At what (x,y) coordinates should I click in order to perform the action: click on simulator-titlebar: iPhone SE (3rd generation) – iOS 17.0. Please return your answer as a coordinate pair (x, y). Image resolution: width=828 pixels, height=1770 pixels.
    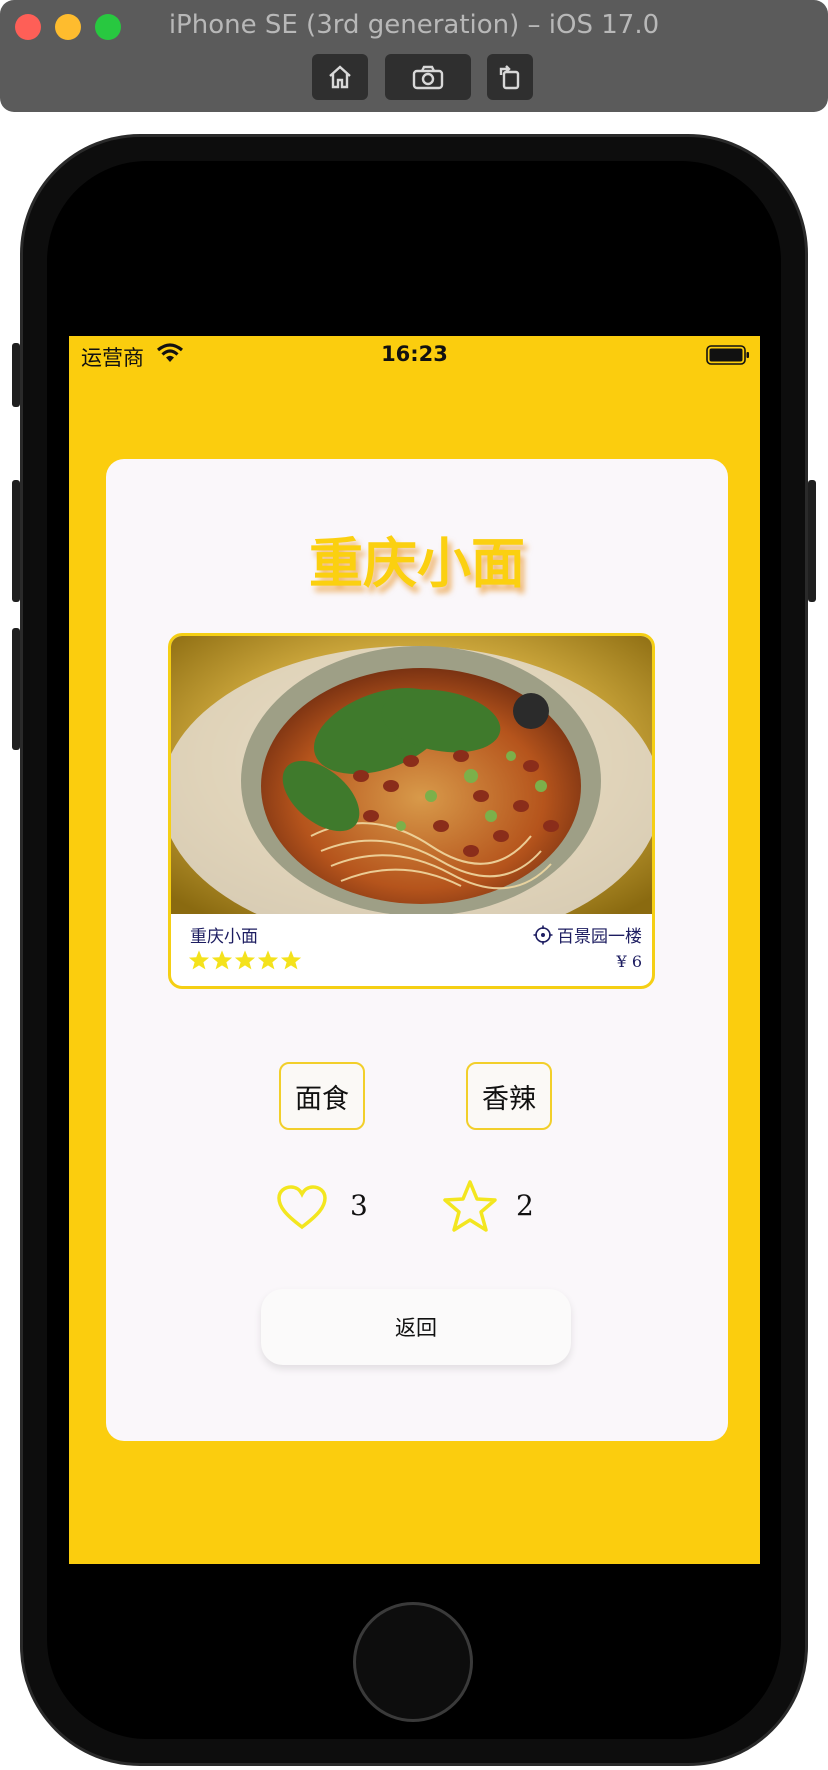
    Looking at the image, I should click on (414, 56).